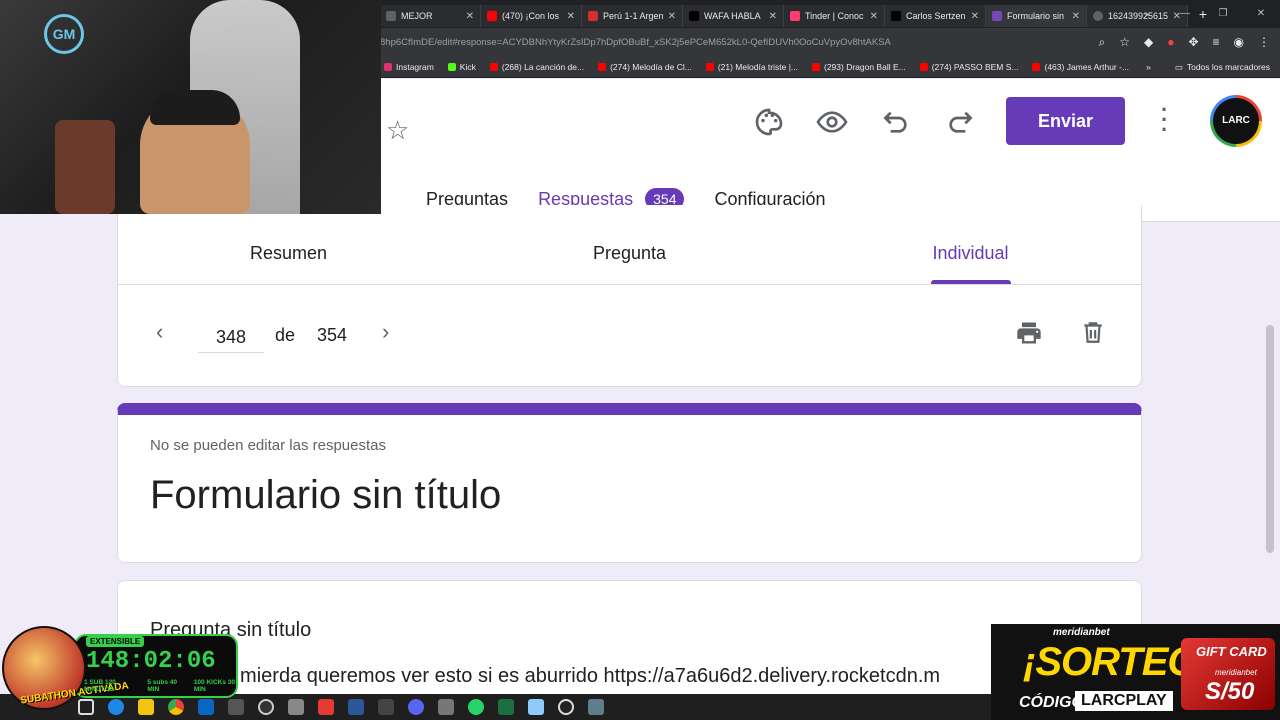  Describe the element at coordinates (1184, 42) in the screenshot. I see `toolbar-icons: ⌕ ☆ ◆ ● ✥ ≡ ◉ ⋮` at that location.